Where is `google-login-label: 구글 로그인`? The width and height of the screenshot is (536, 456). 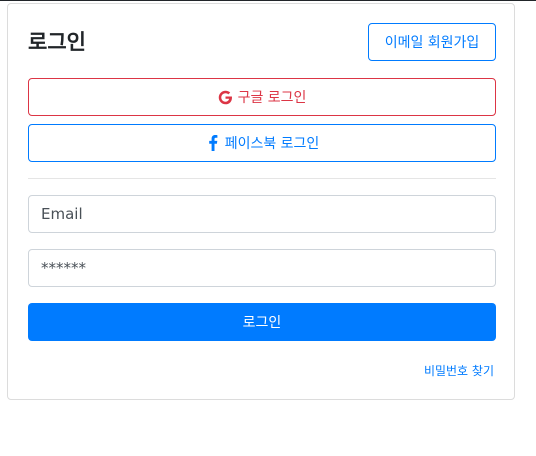 google-login-label: 구글 로그인 is located at coordinates (272, 98).